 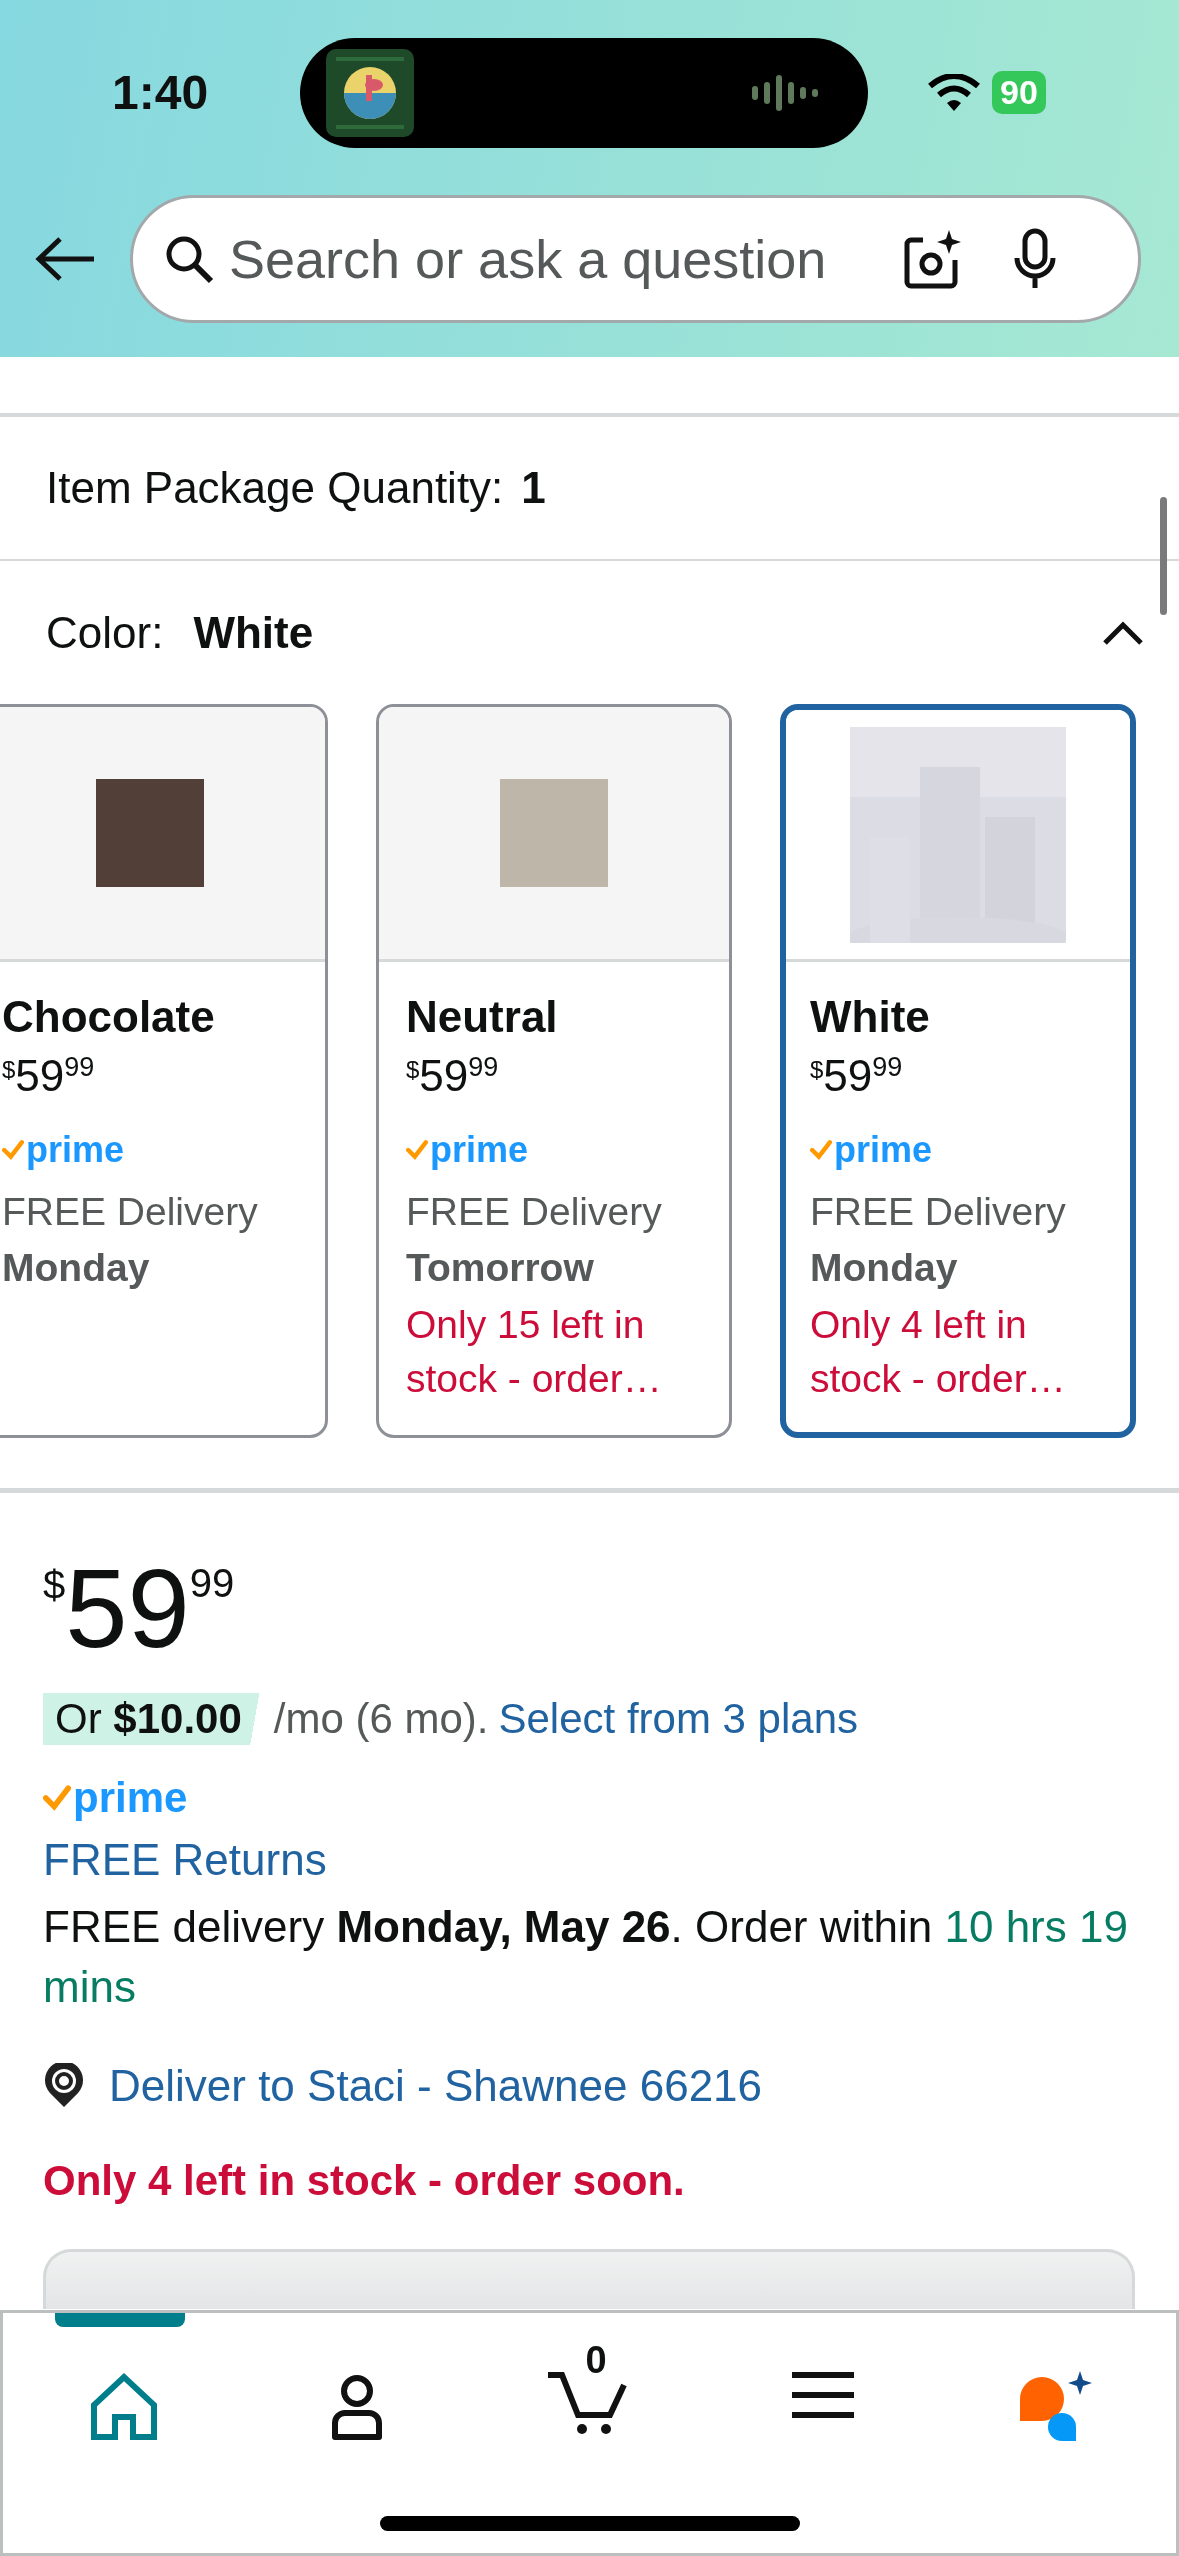 What do you see at coordinates (1019, 92) in the screenshot?
I see `battery-indicator: 90` at bounding box center [1019, 92].